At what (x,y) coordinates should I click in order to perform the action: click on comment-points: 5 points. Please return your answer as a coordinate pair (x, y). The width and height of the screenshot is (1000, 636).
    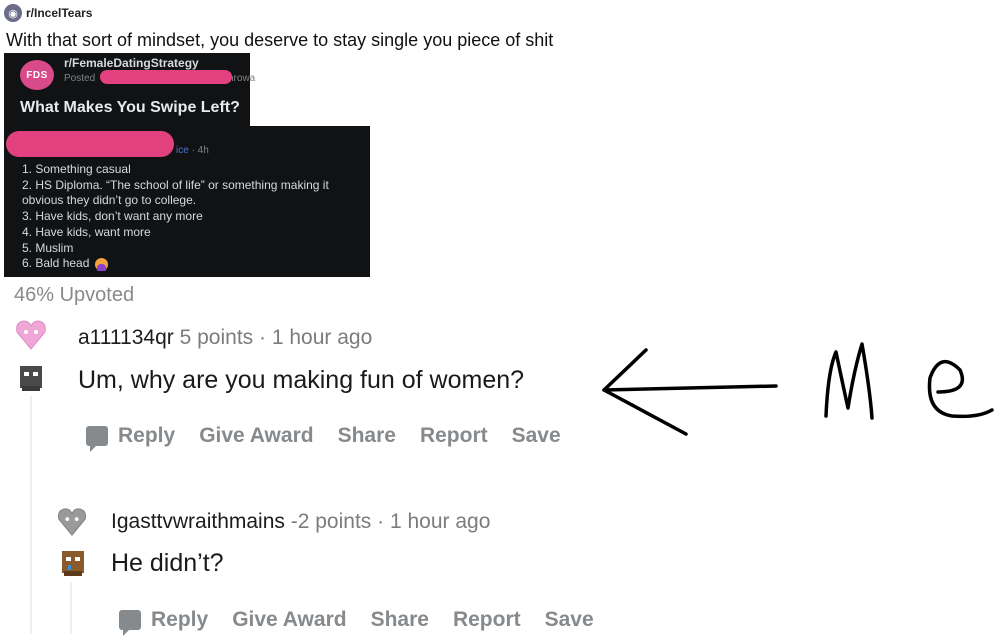
    Looking at the image, I should click on (216, 337).